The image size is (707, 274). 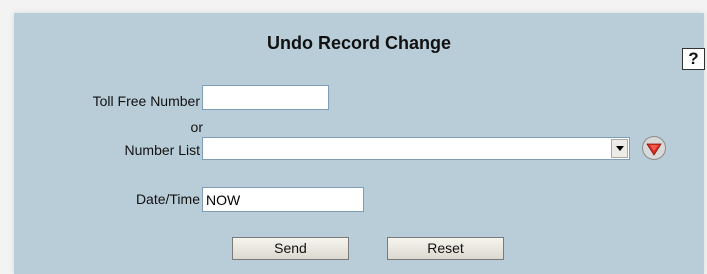 What do you see at coordinates (290, 248) in the screenshot?
I see `send-button: Send` at bounding box center [290, 248].